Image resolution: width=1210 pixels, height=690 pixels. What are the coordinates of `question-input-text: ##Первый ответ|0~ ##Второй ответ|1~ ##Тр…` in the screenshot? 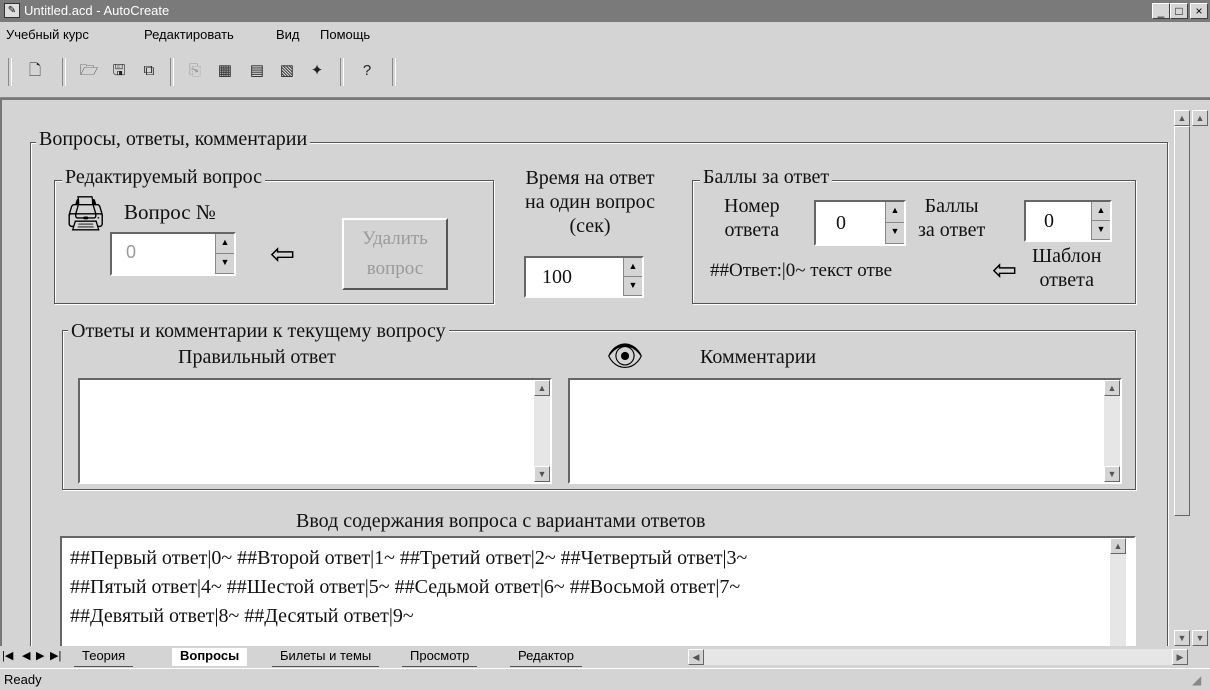 It's located at (408, 587).